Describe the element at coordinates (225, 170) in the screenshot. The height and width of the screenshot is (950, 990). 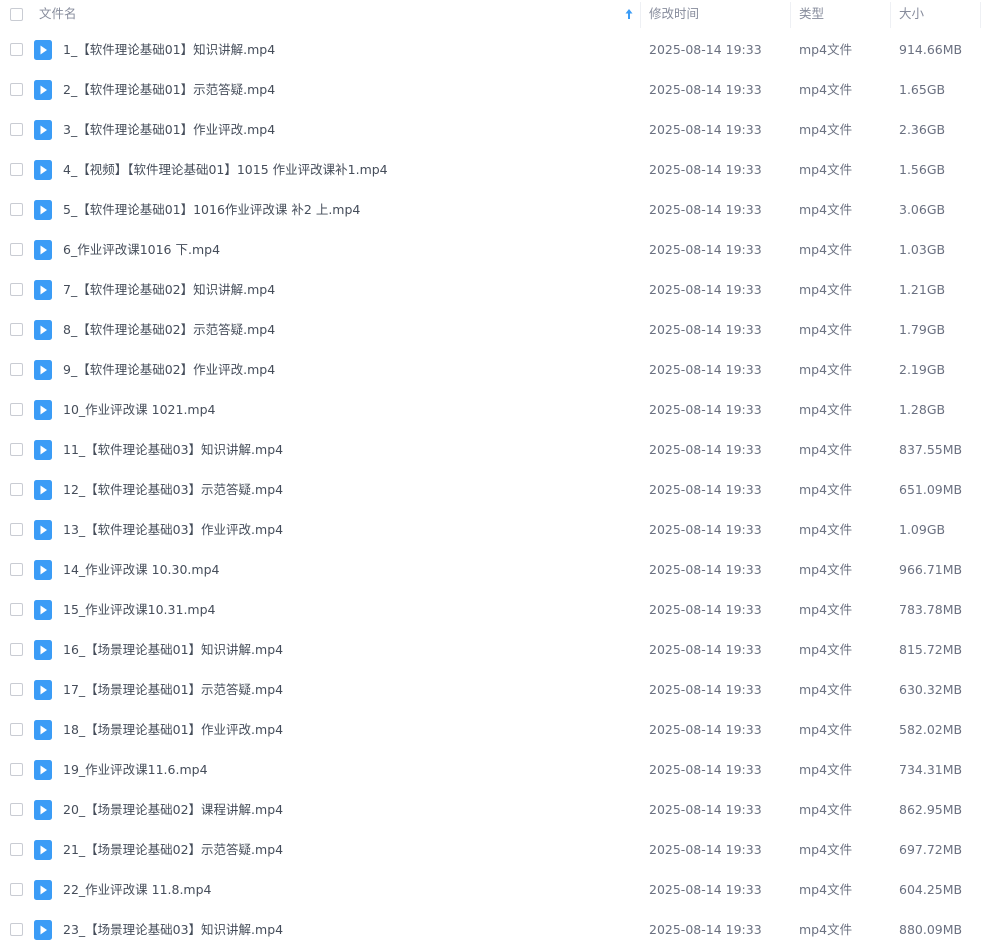
I see `file-name: 4_【视频】【软件理论基础01】1015 作业评改课补1.mp4` at that location.